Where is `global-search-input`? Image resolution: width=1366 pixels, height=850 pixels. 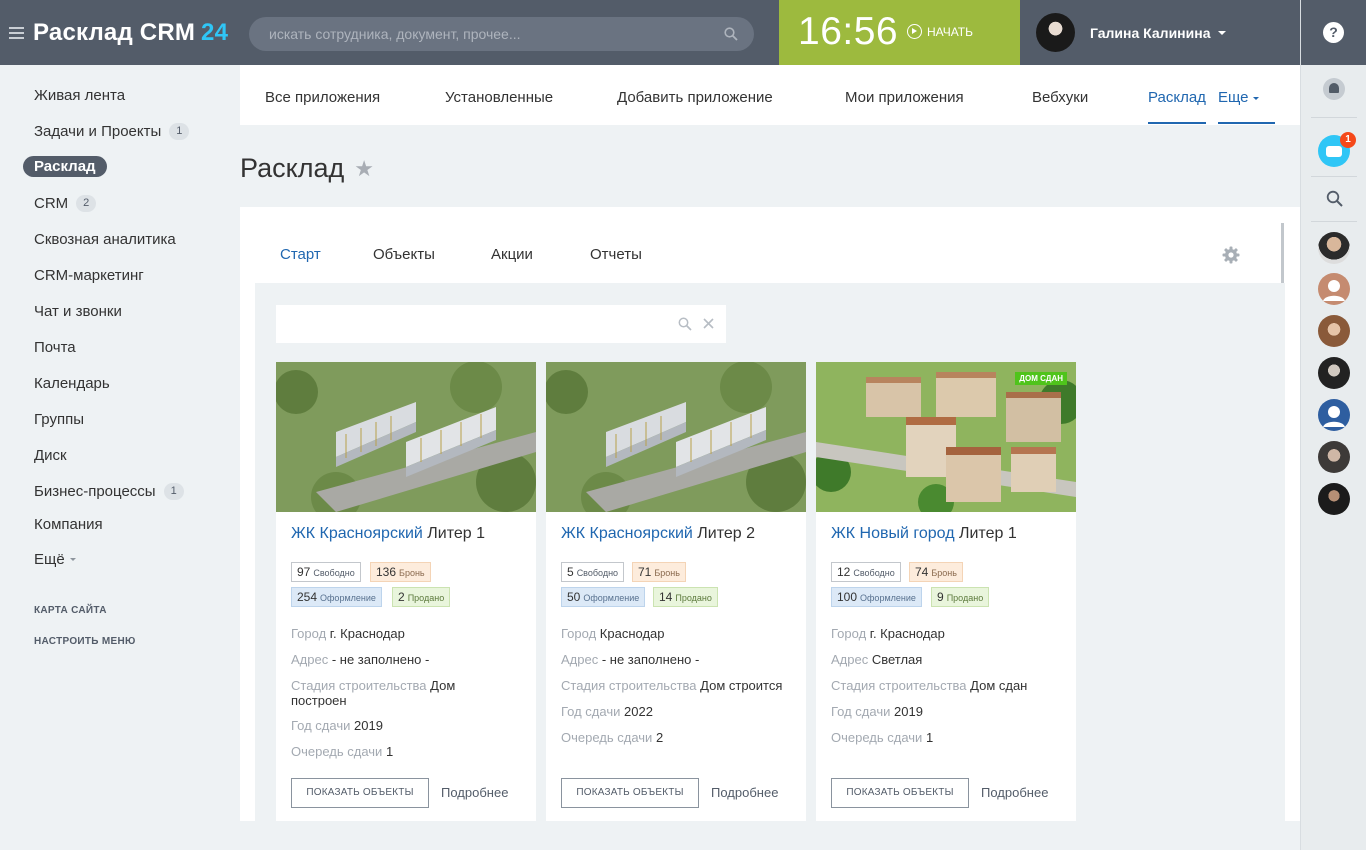
global-search-input is located at coordinates (469, 34).